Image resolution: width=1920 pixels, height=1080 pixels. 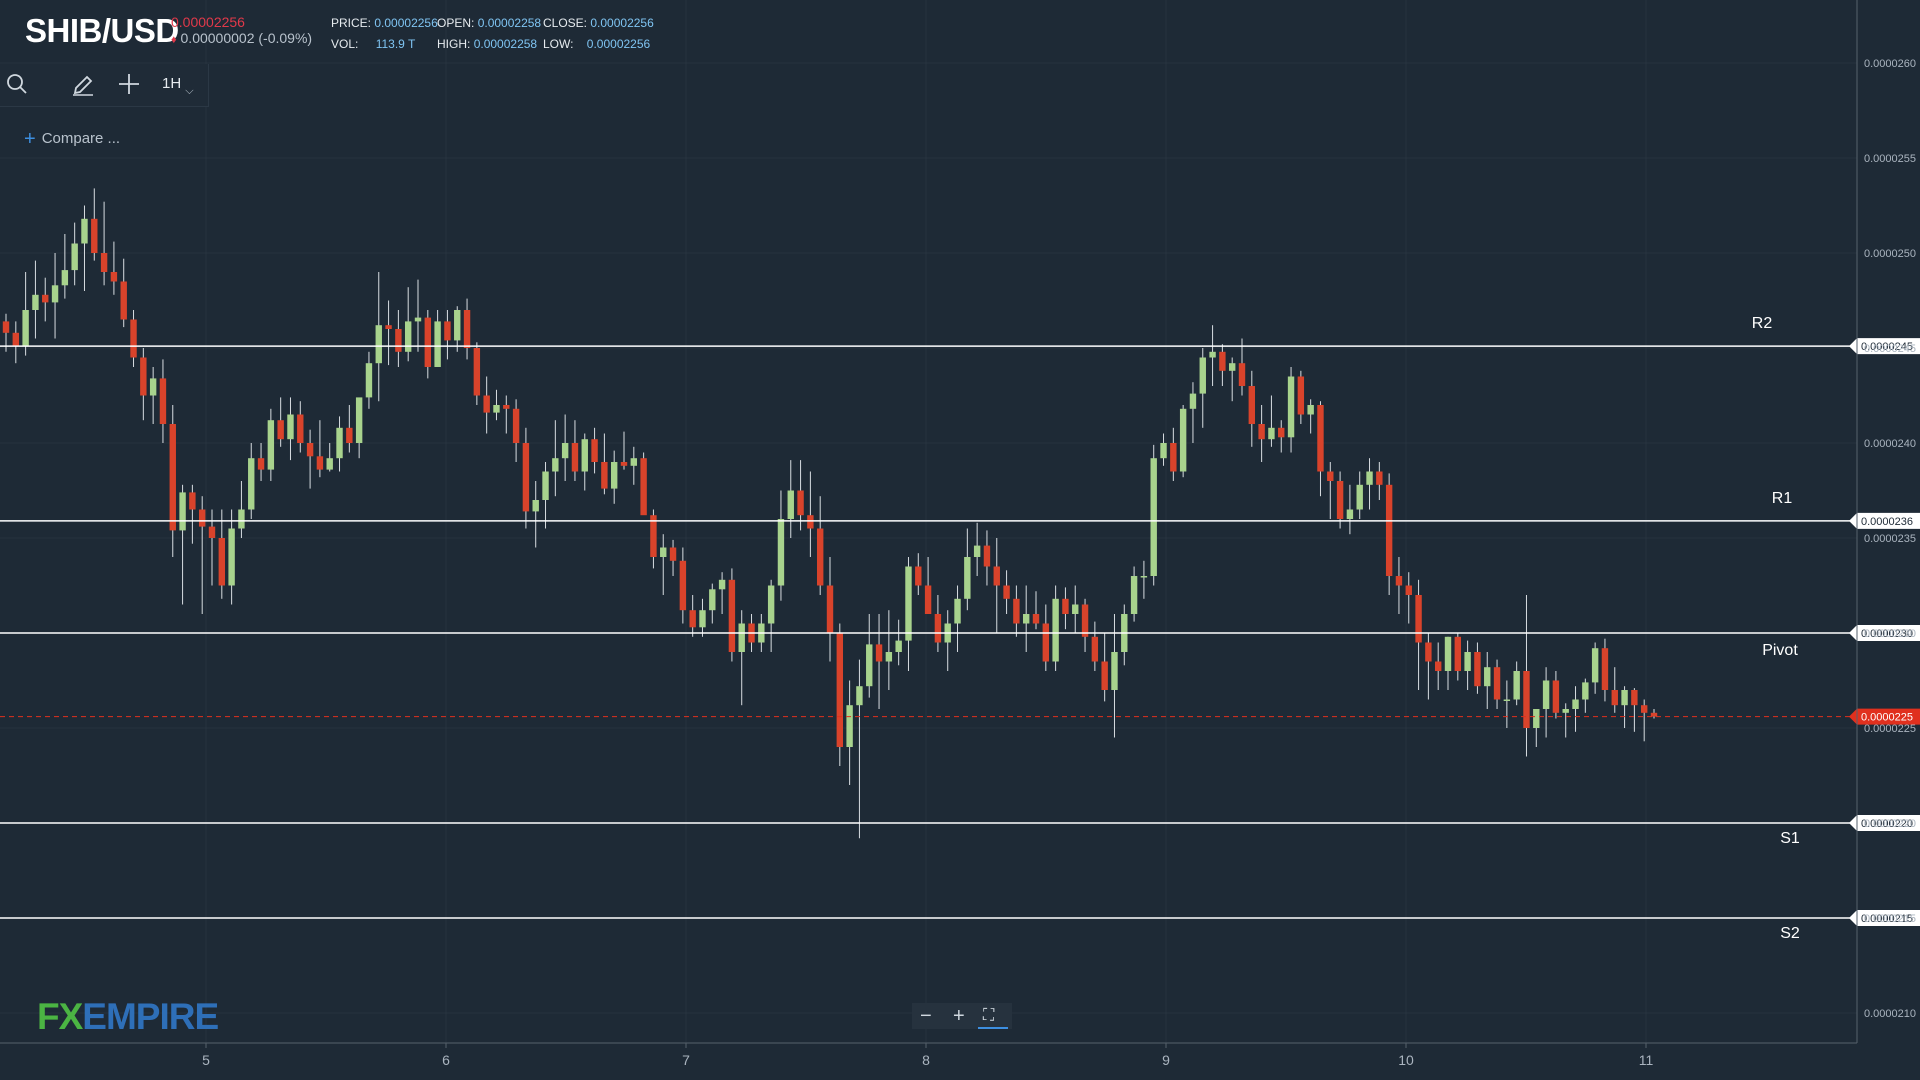 I want to click on close-label: CLOSE:, so click(x=565, y=23).